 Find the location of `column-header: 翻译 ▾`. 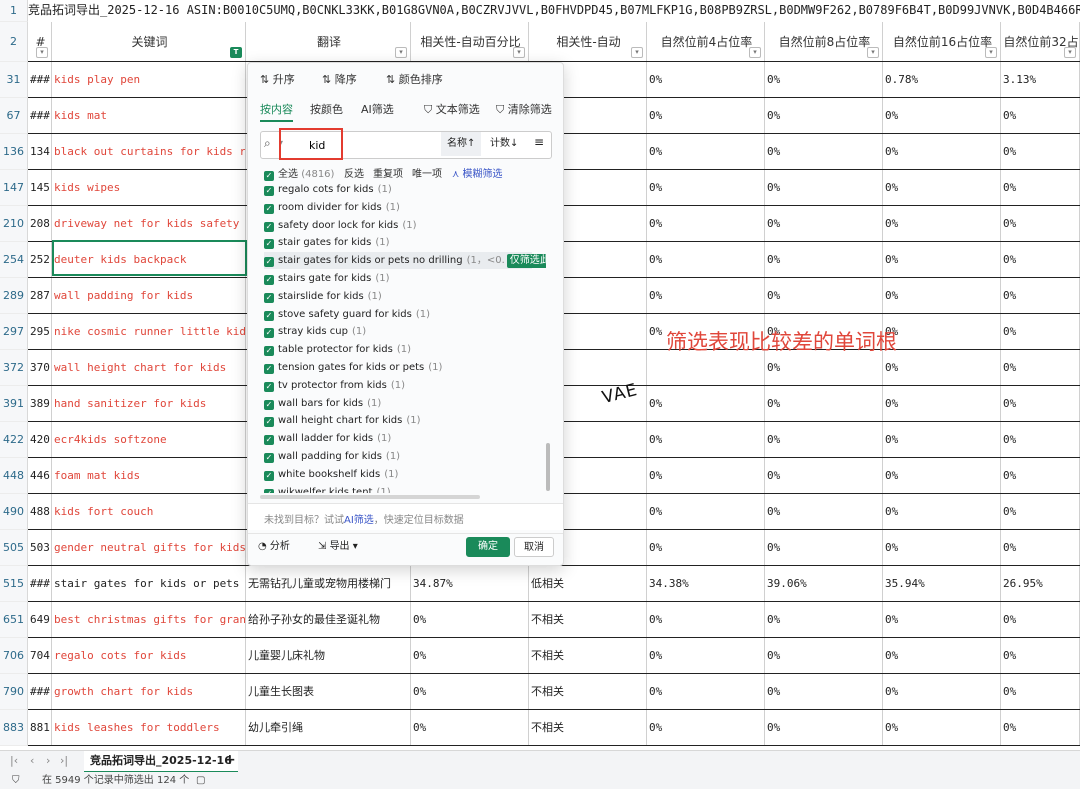

column-header: 翻译 ▾ is located at coordinates (328, 41).